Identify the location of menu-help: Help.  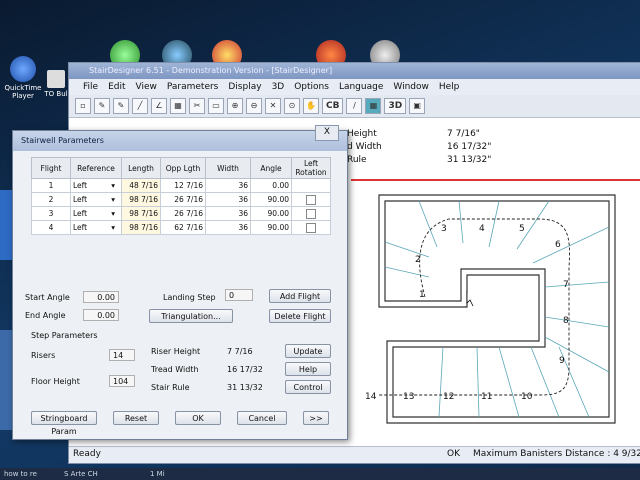
(449, 87).